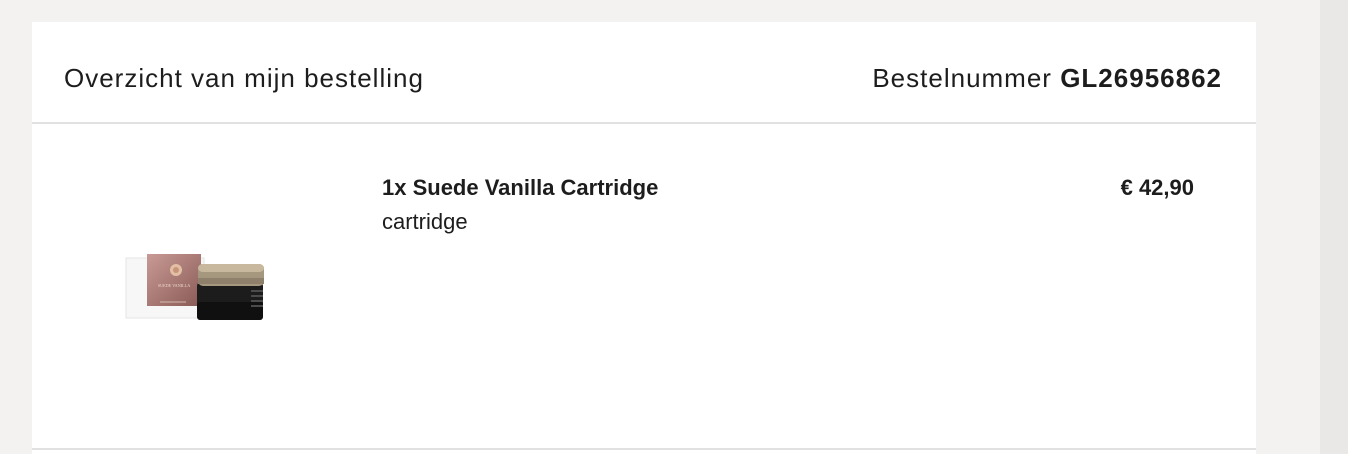 This screenshot has height=454, width=1348. What do you see at coordinates (962, 78) in the screenshot?
I see `order-number-label: Bestelnummer` at bounding box center [962, 78].